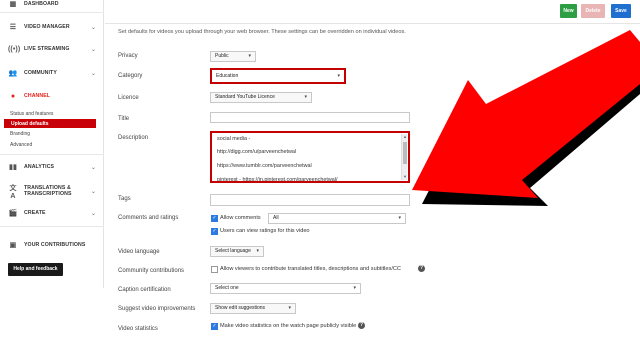  I want to click on help-feedback-button: Help and feedback, so click(35, 269).